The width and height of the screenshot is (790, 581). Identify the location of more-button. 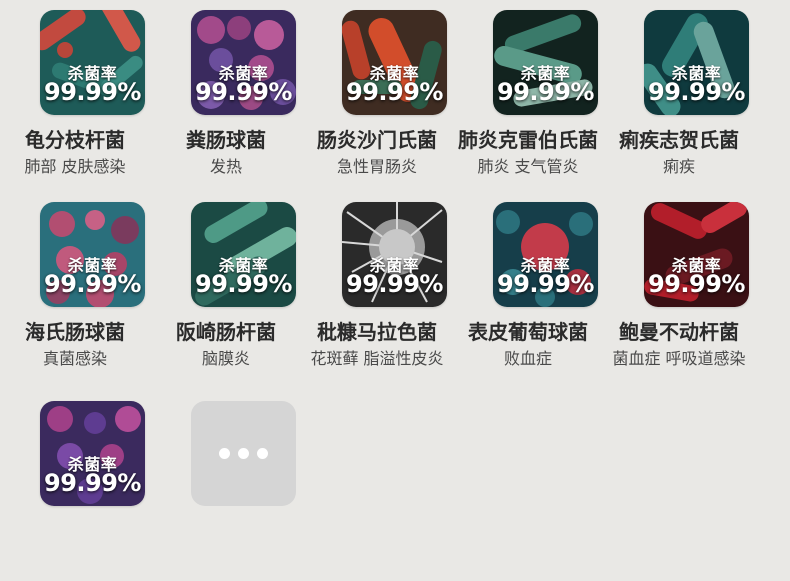
(243, 453).